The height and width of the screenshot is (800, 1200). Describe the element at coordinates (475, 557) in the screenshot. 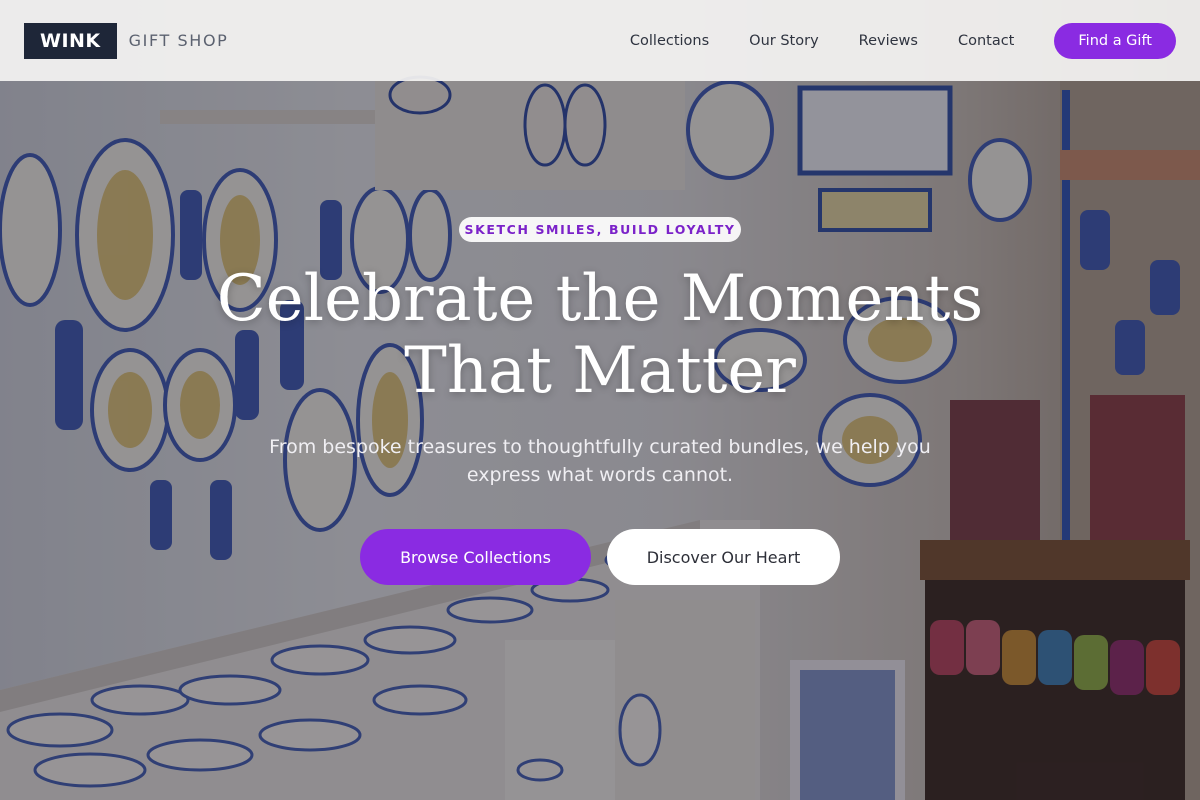

I see `browse-collections-button: Browse Collections` at that location.